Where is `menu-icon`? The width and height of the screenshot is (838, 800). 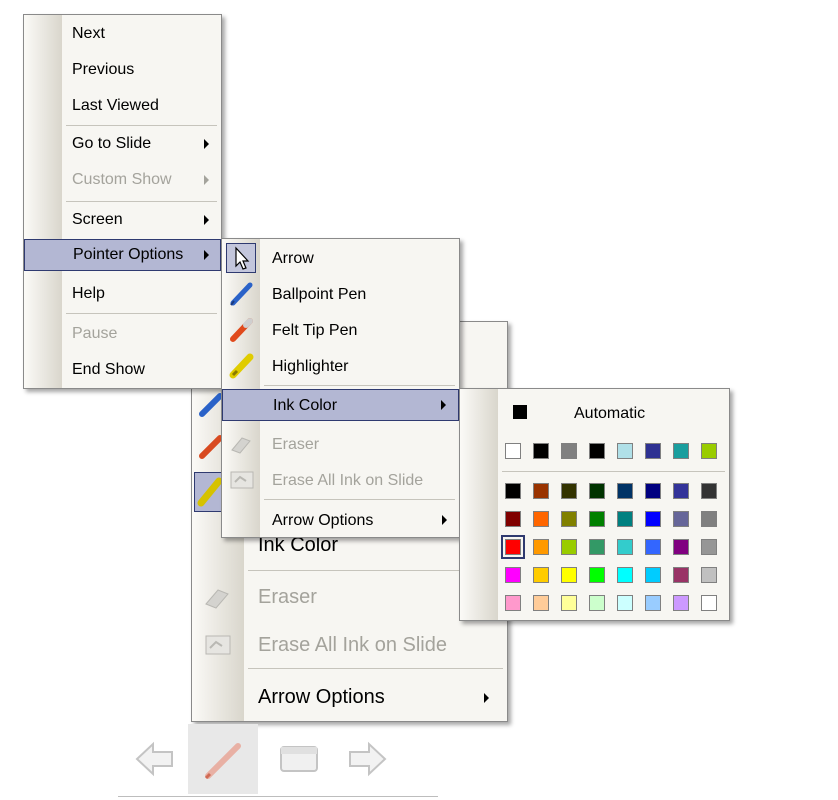
menu-icon is located at coordinates (299, 759).